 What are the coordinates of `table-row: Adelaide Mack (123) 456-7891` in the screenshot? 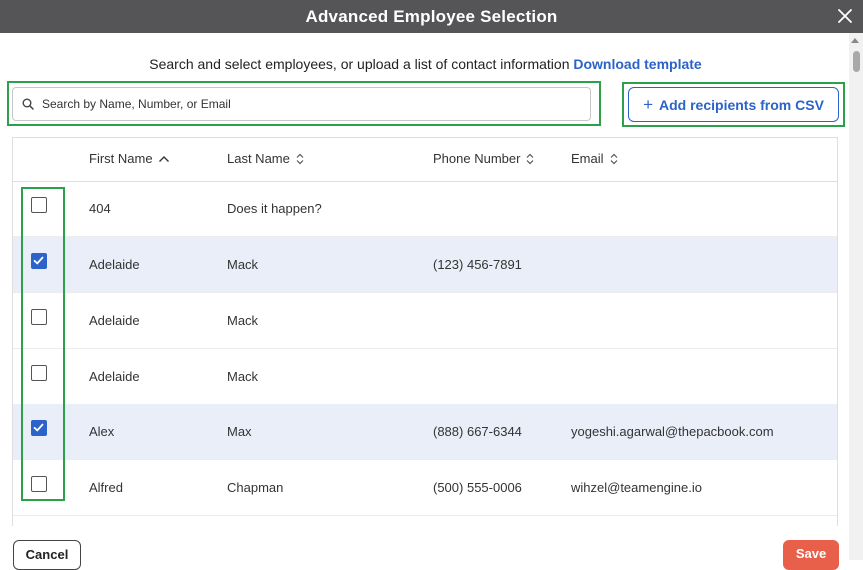 It's located at (425, 265).